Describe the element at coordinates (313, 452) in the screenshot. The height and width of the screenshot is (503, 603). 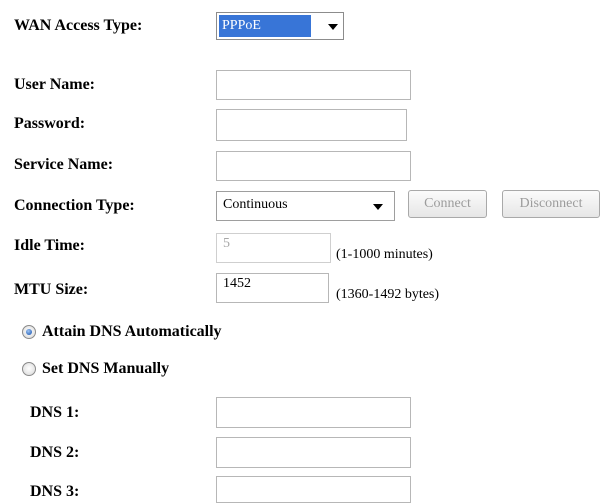
I see `dns2-input` at that location.